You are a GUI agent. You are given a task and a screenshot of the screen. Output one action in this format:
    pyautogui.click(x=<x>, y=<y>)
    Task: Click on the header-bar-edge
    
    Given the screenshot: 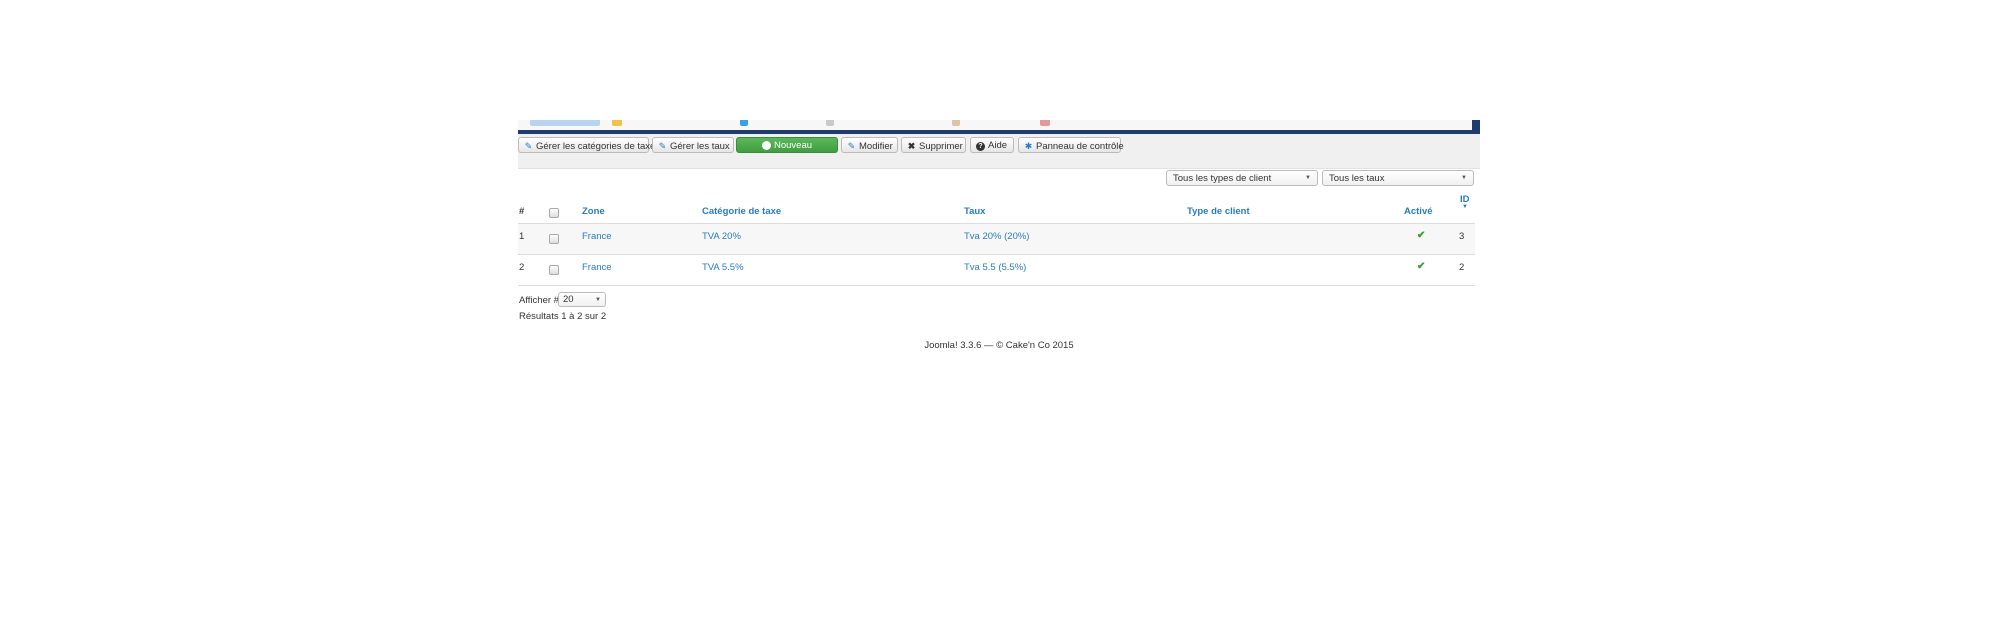 What is the action you would take?
    pyautogui.click(x=1476, y=125)
    